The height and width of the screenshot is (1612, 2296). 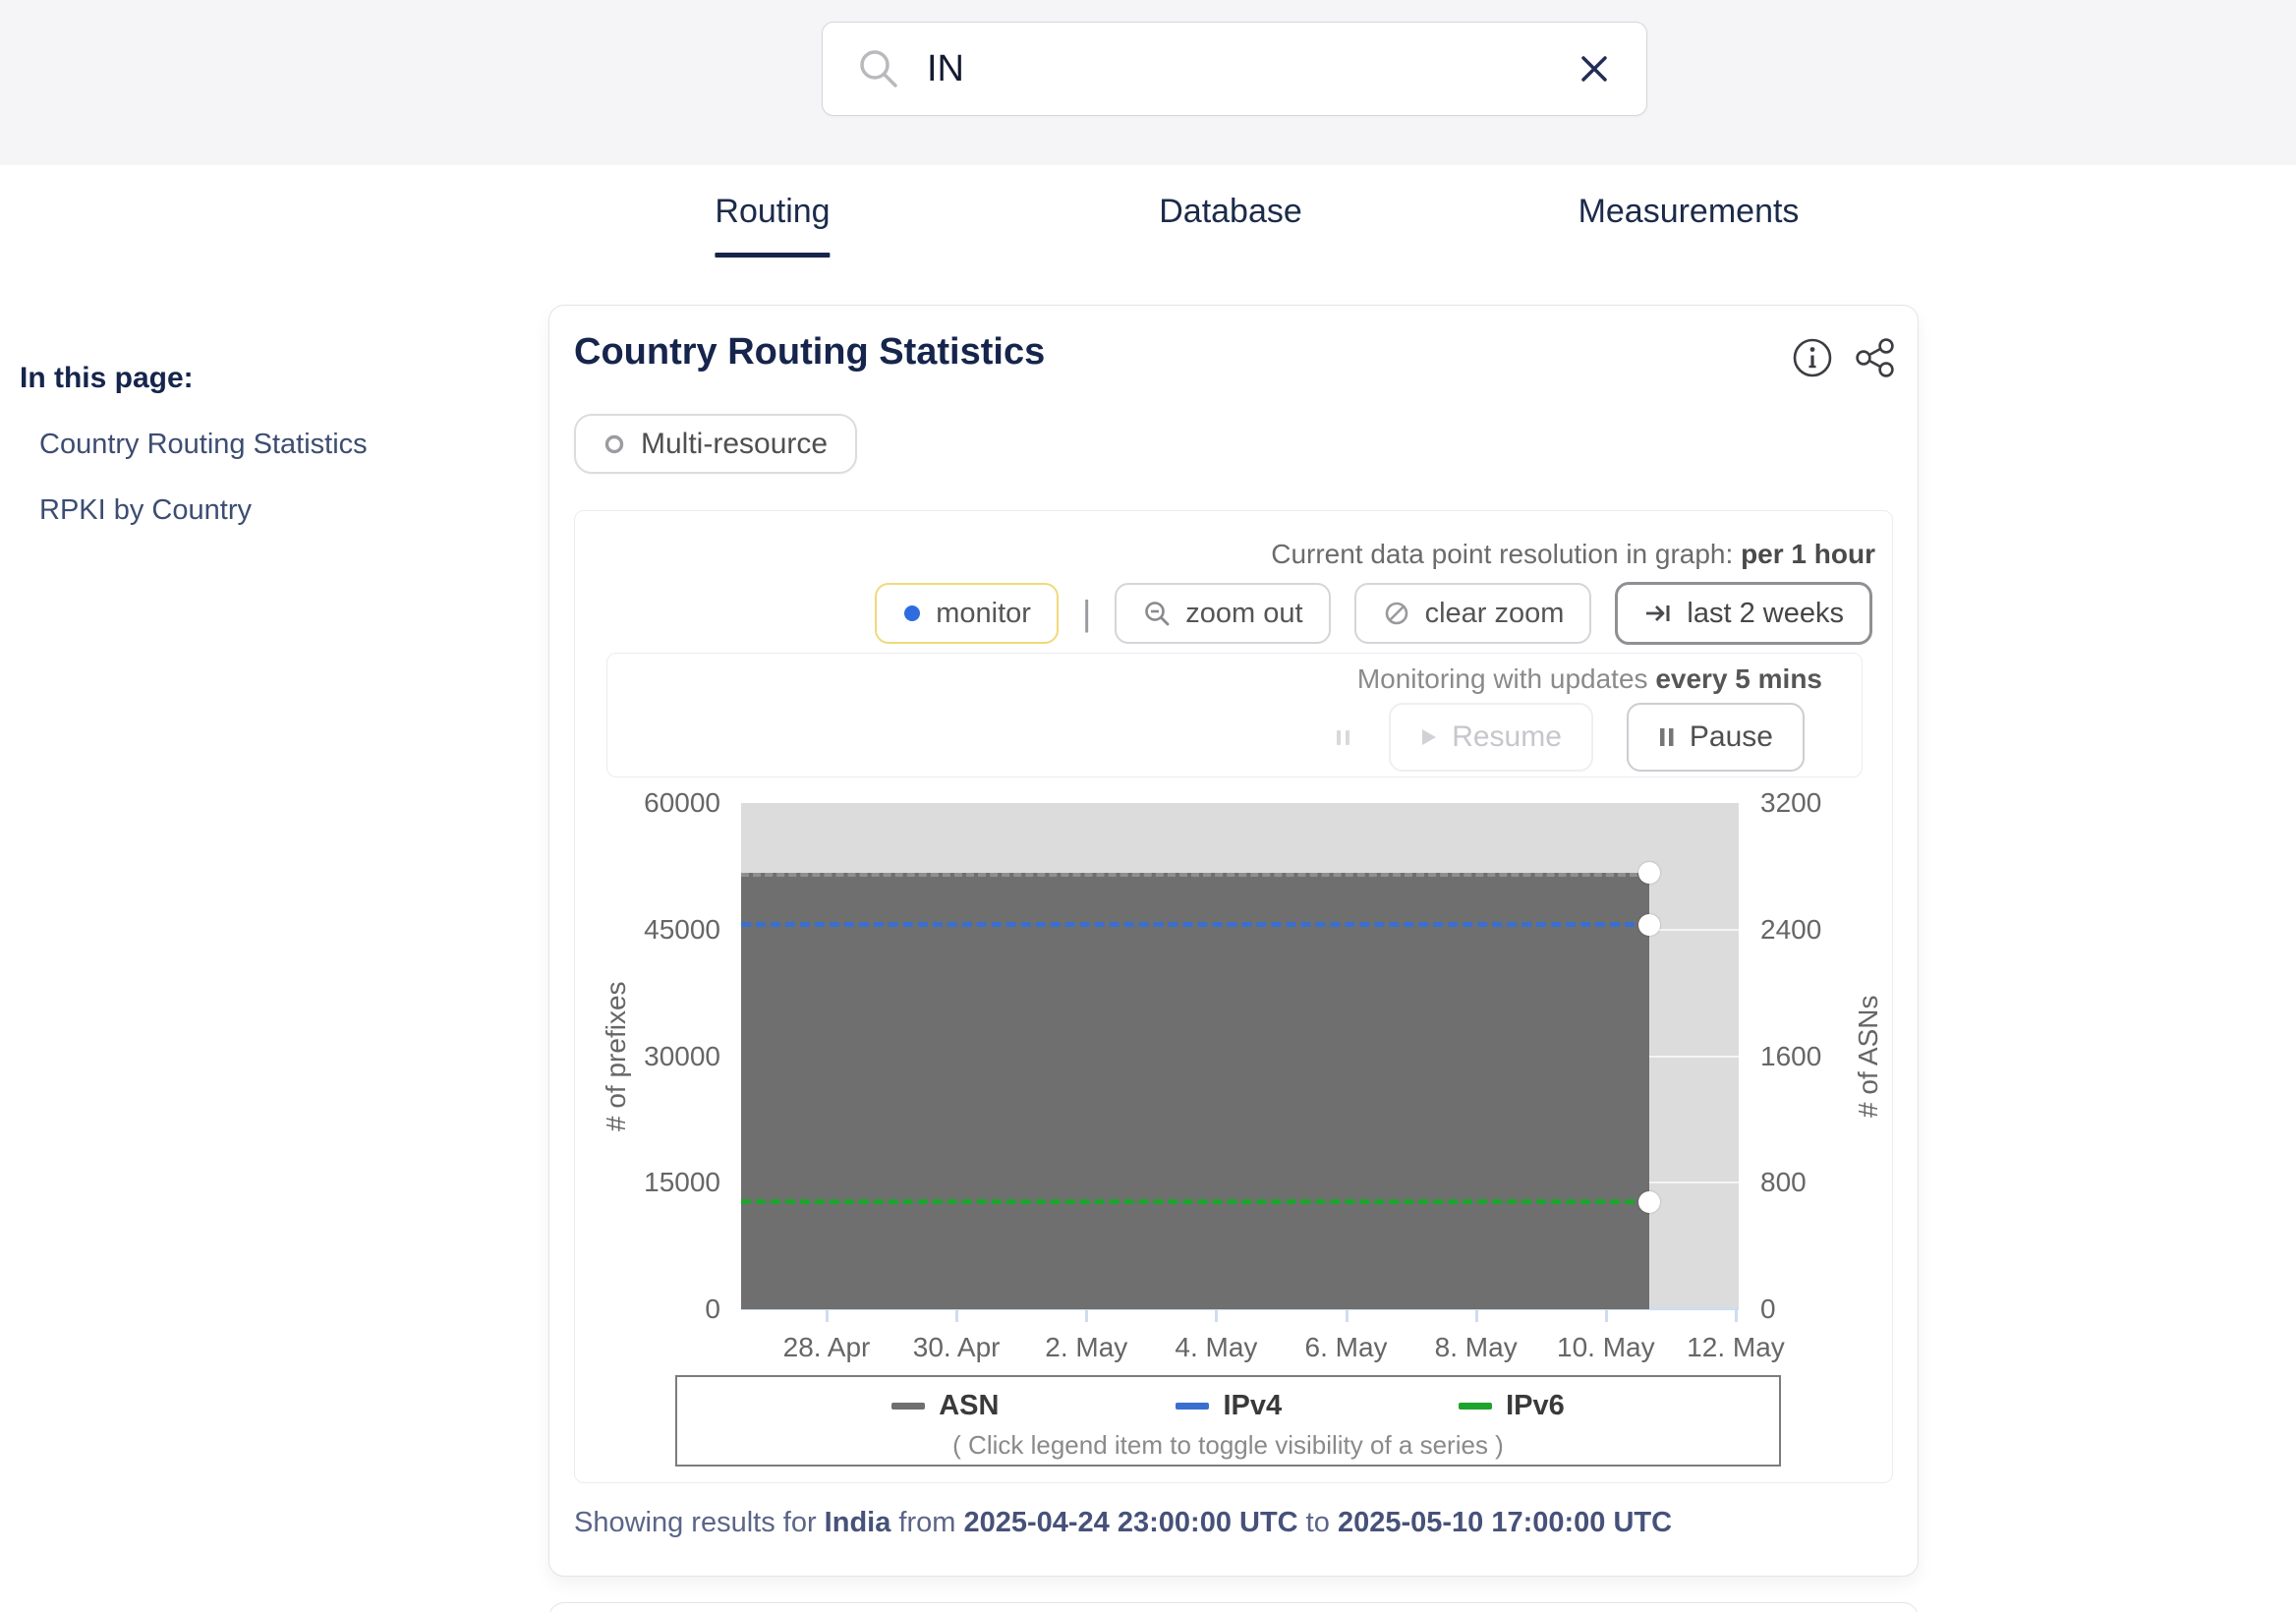 What do you see at coordinates (810, 352) in the screenshot?
I see `widget-title: Country Routing Statistics` at bounding box center [810, 352].